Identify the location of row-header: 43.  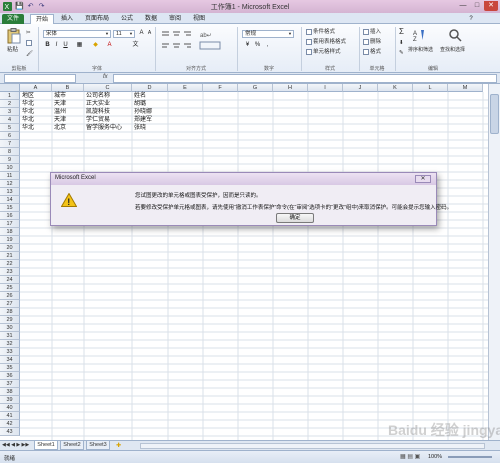
(10, 432).